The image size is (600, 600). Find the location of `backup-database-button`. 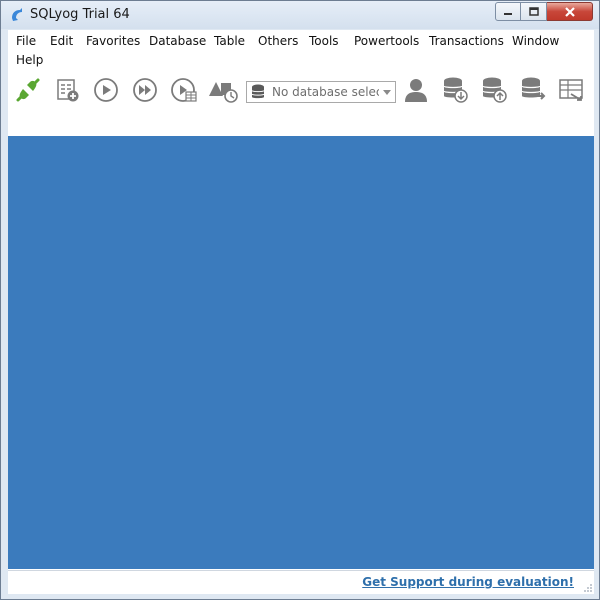

backup-database-button is located at coordinates (455, 90).